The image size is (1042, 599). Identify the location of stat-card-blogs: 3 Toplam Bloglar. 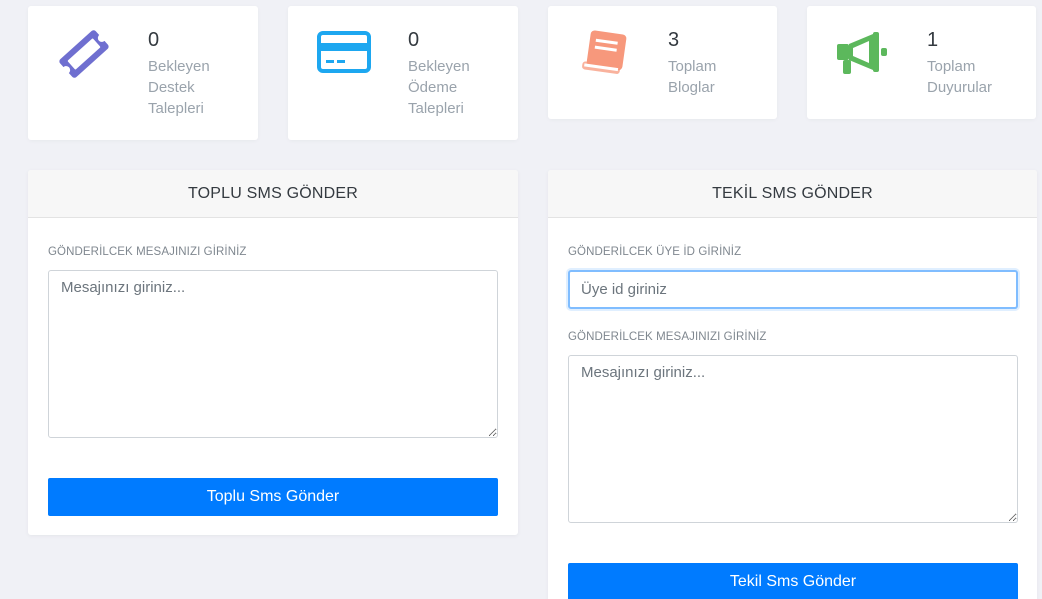
(662, 62).